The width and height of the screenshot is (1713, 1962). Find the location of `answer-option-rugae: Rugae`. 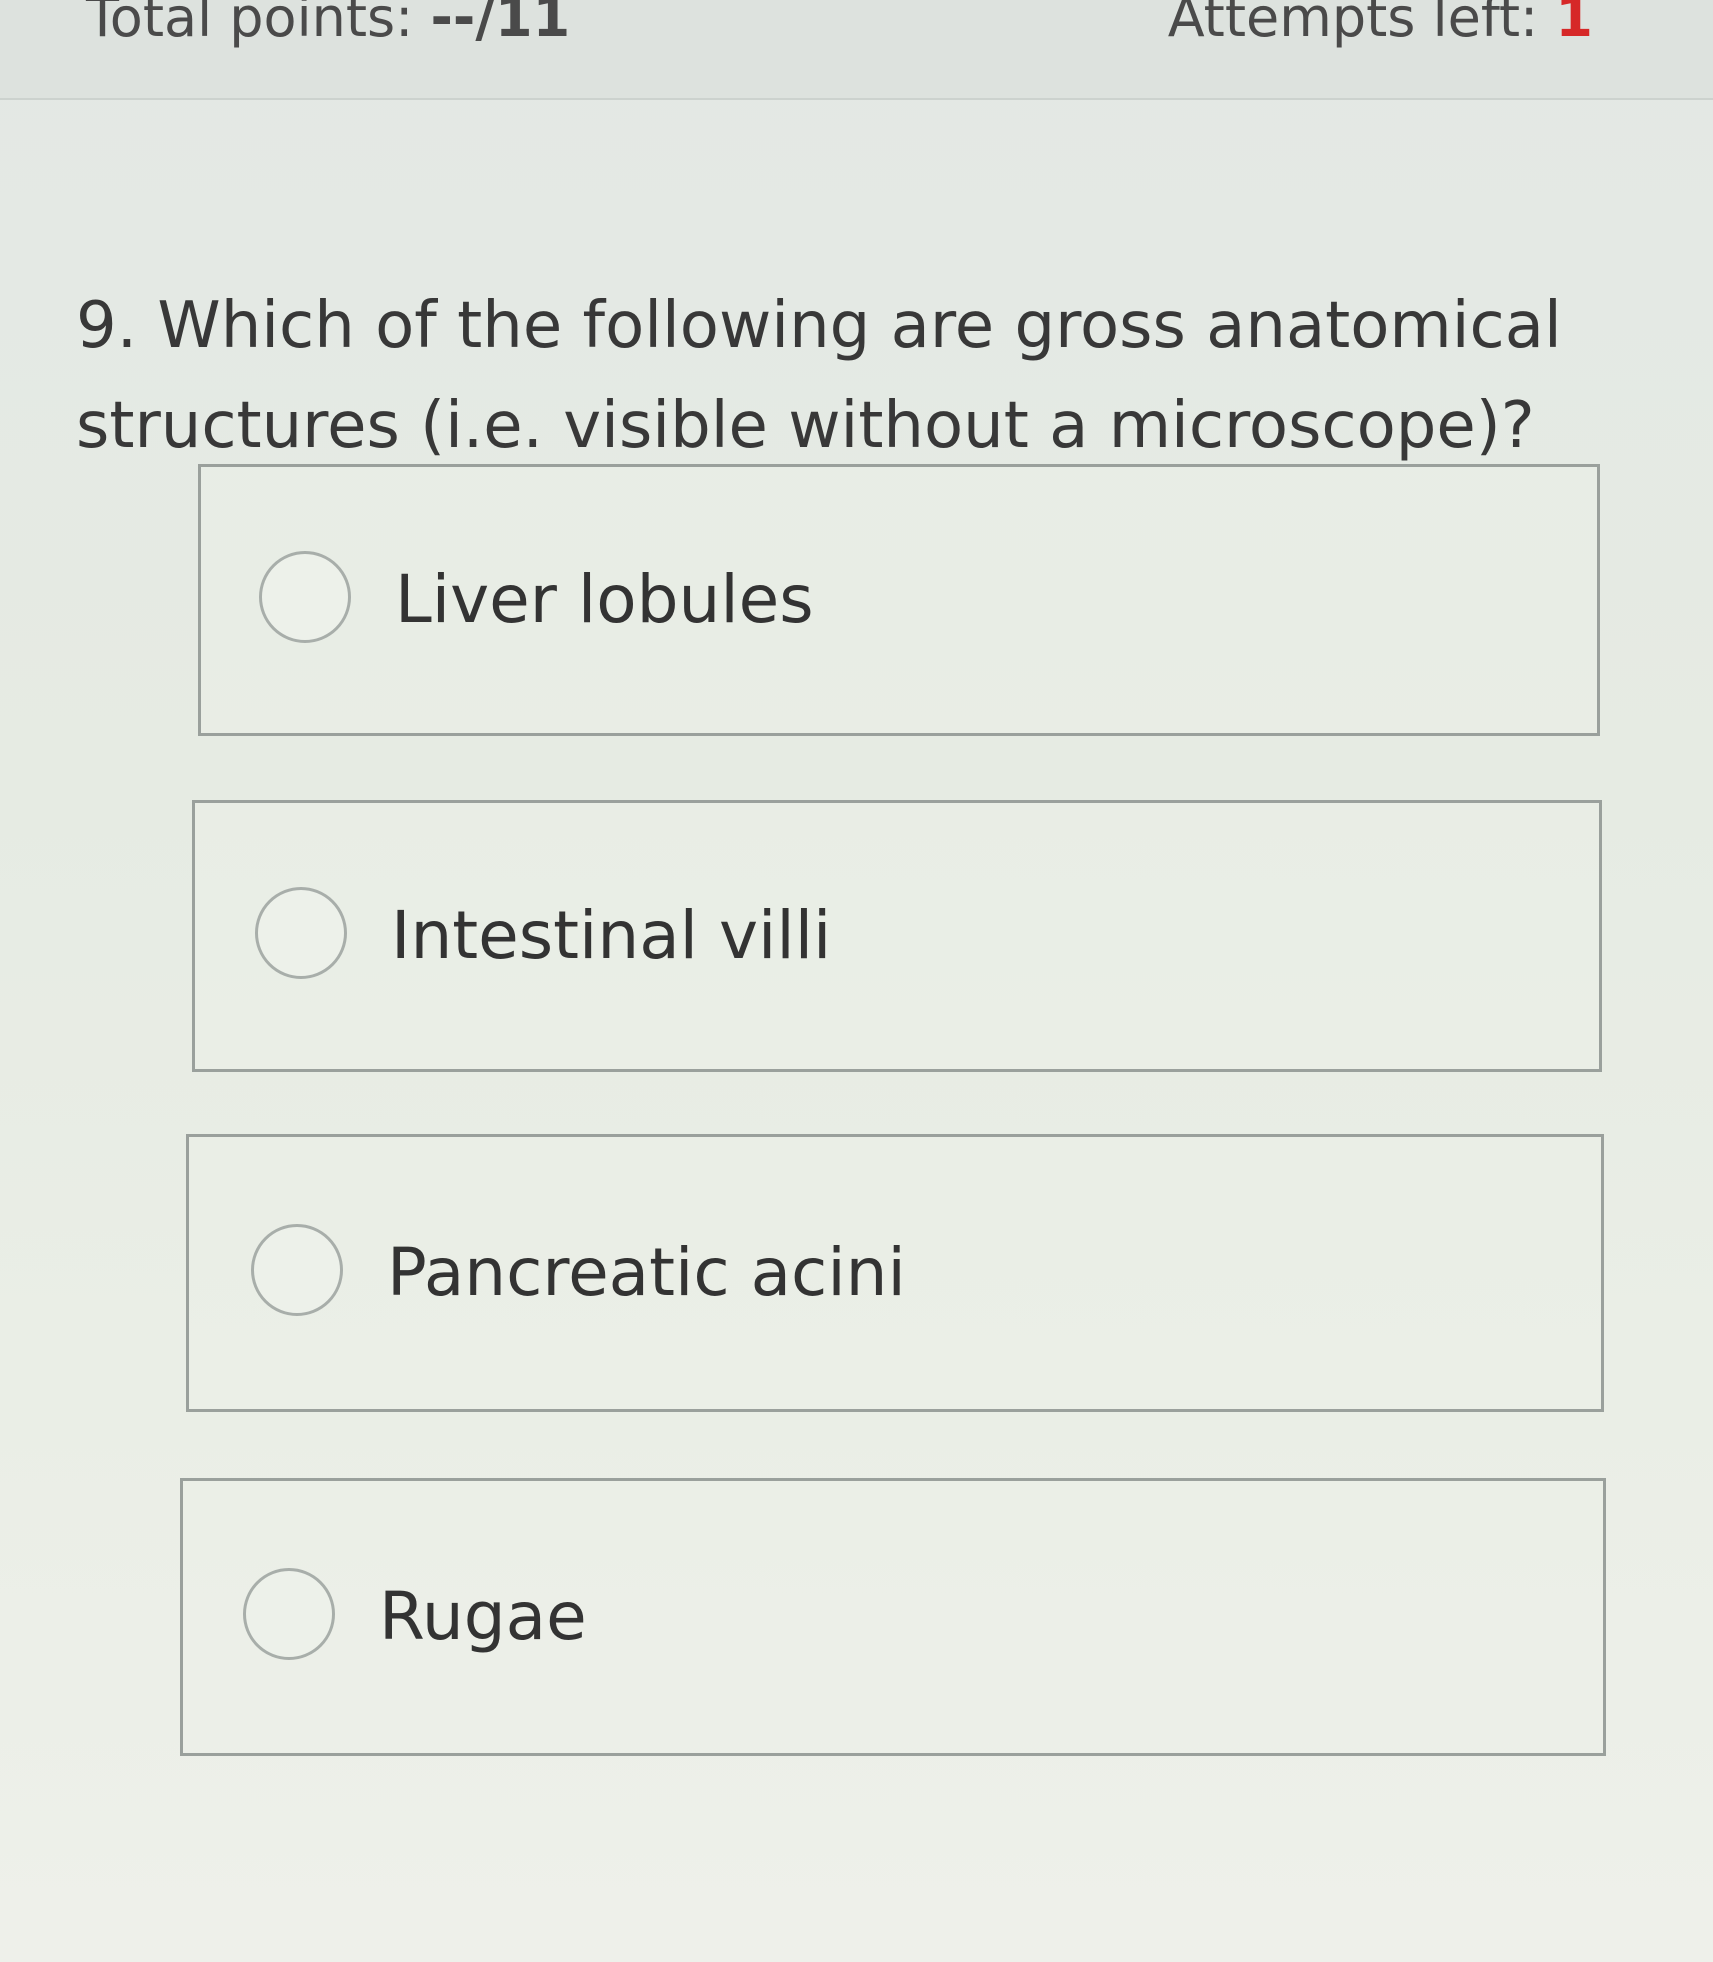

answer-option-rugae: Rugae is located at coordinates (893, 1617).